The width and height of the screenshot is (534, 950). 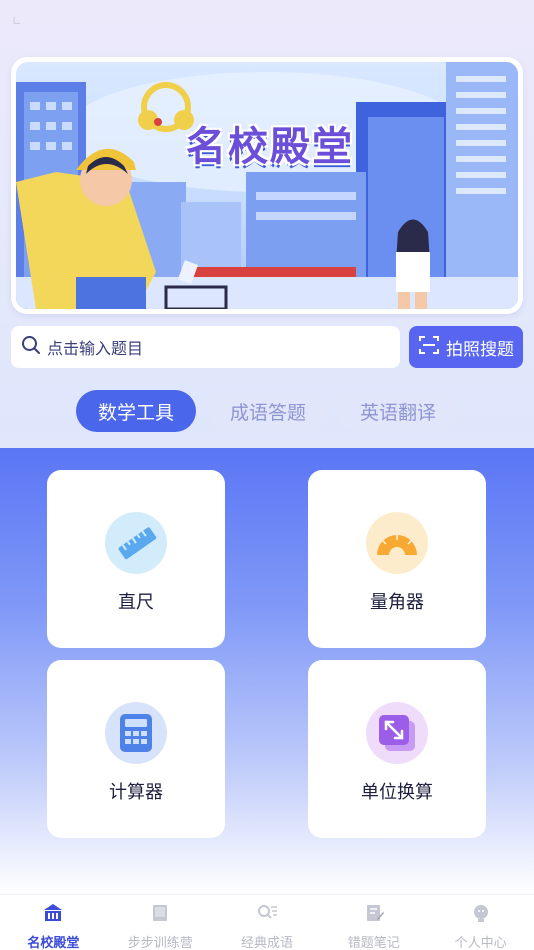 What do you see at coordinates (398, 411) in the screenshot?
I see `tab-english-translate: 英语翻译` at bounding box center [398, 411].